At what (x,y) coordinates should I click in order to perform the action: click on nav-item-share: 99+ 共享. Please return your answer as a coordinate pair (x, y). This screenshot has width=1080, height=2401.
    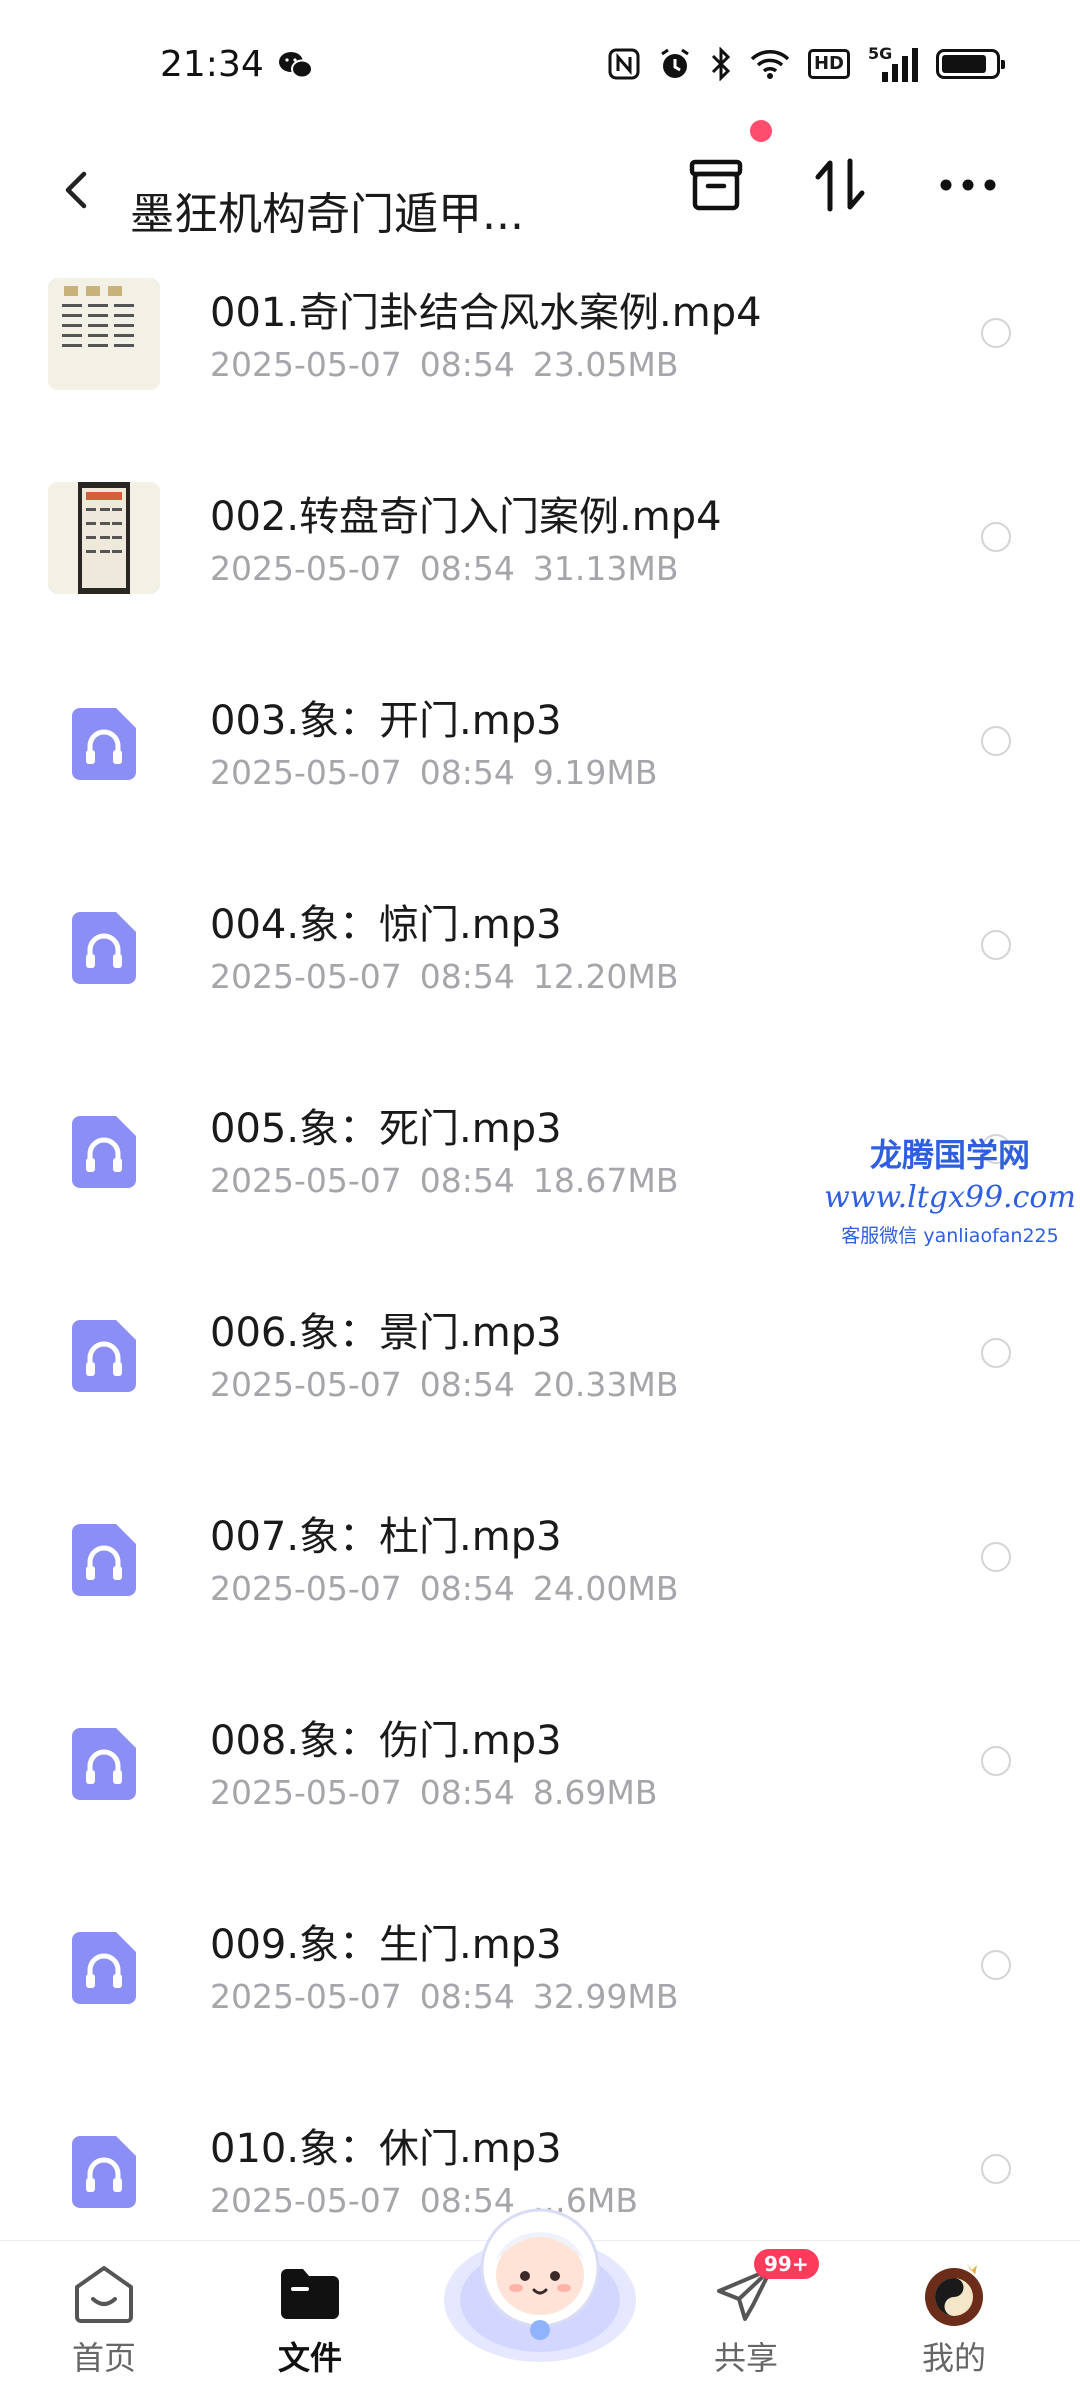
    Looking at the image, I should click on (747, 2314).